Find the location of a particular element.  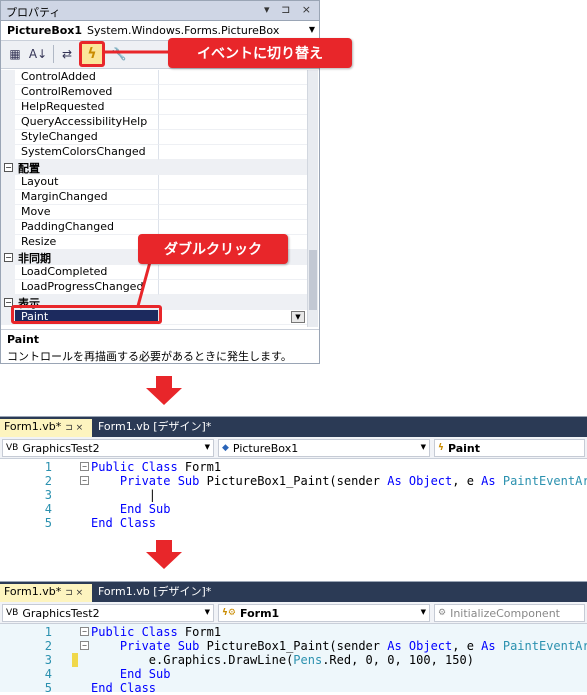

event-combo-label: Paint is located at coordinates (463, 448).